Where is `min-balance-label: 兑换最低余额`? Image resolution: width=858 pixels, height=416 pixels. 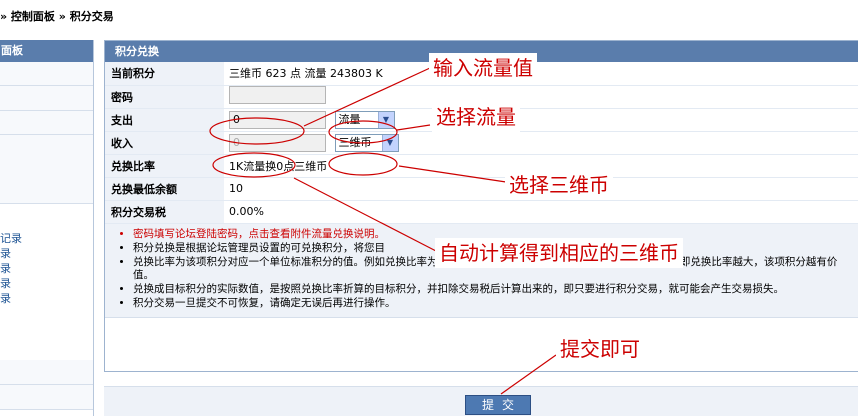 min-balance-label: 兑换最低余额 is located at coordinates (164, 189).